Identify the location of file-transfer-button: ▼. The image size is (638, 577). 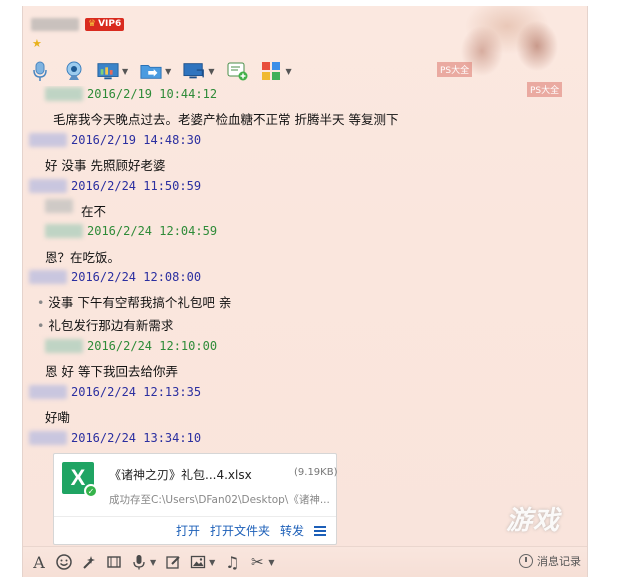
(155, 71).